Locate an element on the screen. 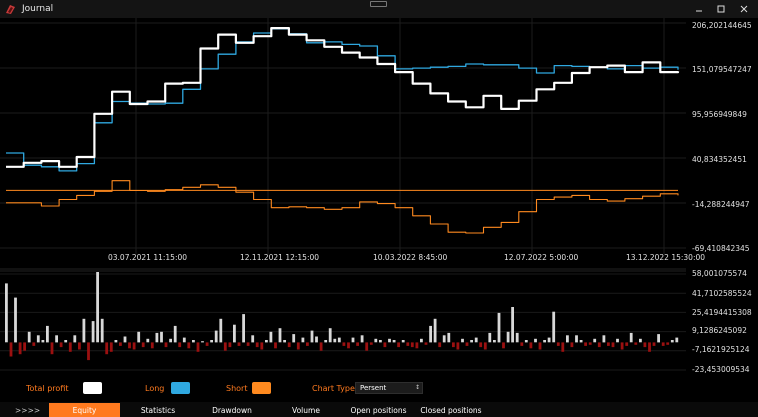 This screenshot has width=758, height=417. title-bar: Journal is located at coordinates (379, 9).